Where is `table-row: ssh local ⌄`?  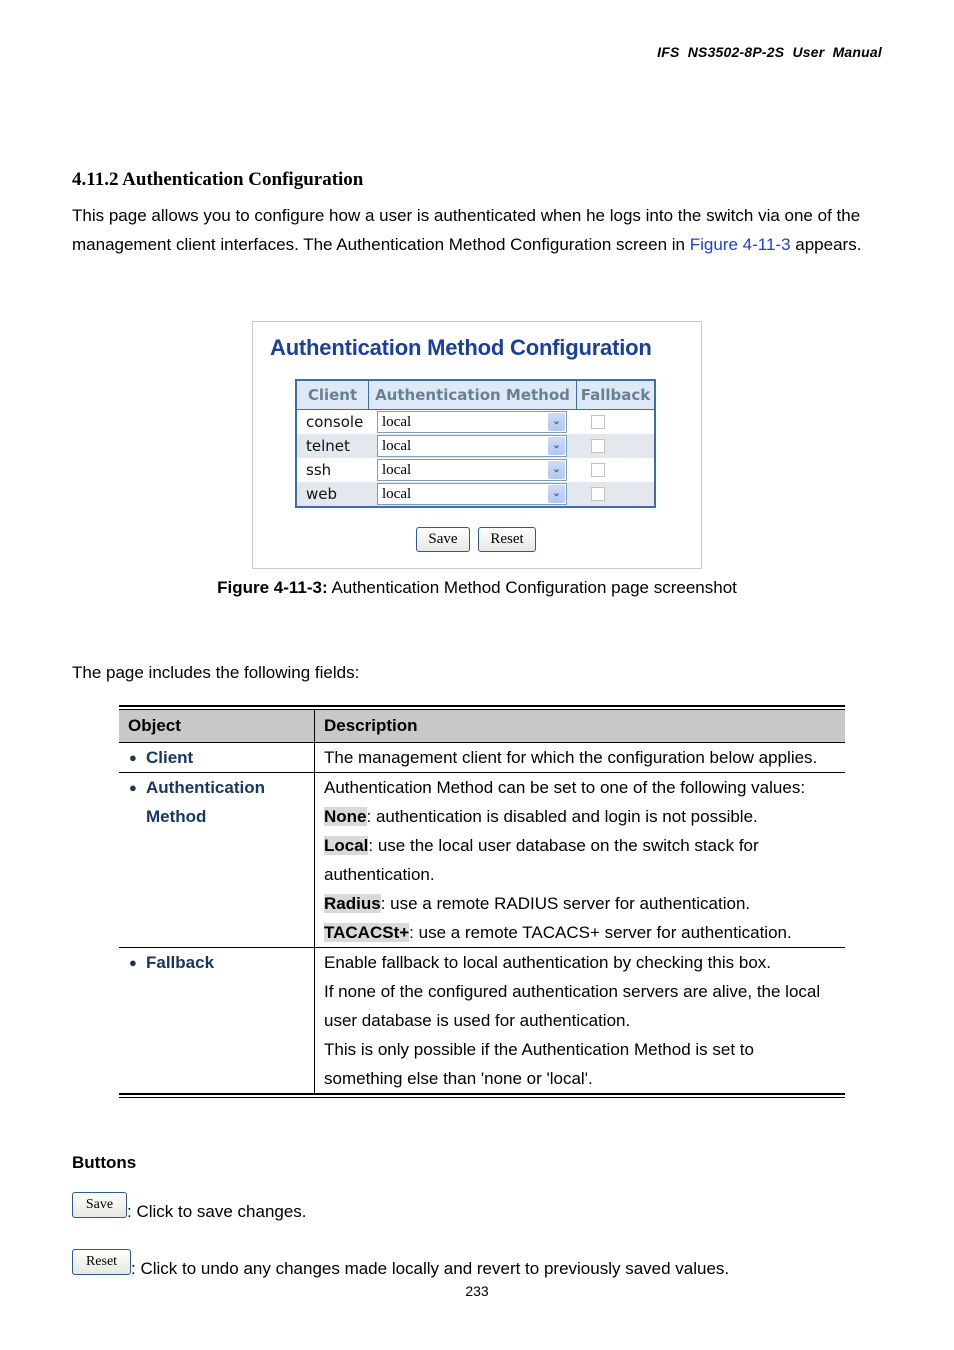 table-row: ssh local ⌄ is located at coordinates (475, 470).